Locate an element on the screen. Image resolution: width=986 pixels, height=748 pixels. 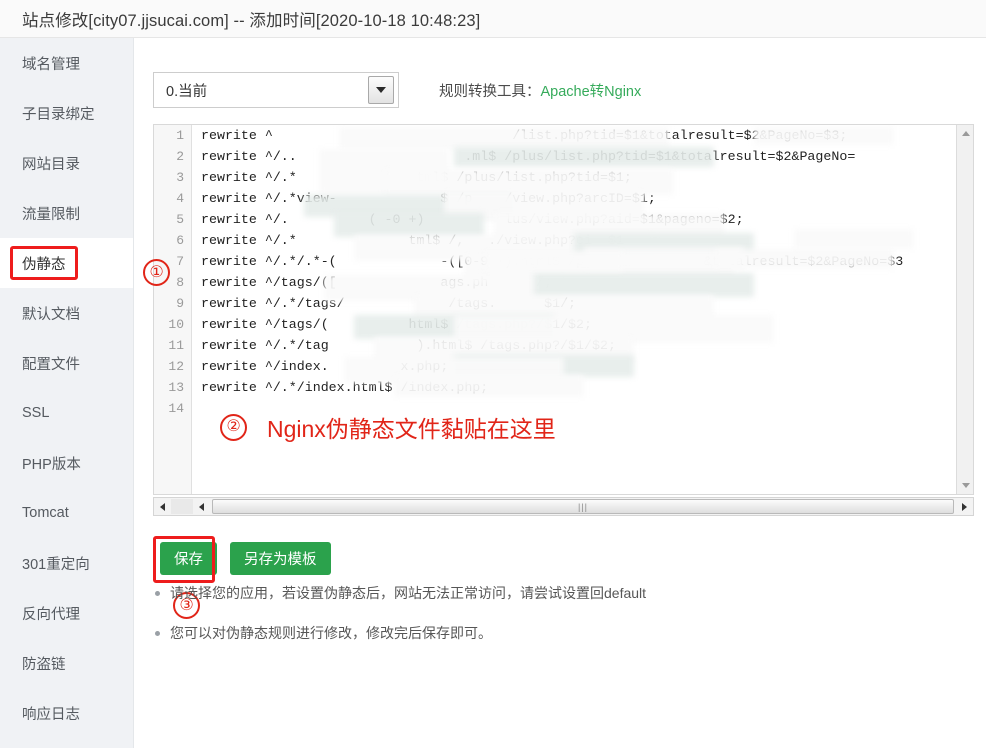
code-line: rewrite ^/.* tml$ /, ./view.php?ei $1 is located at coordinates (412, 240).